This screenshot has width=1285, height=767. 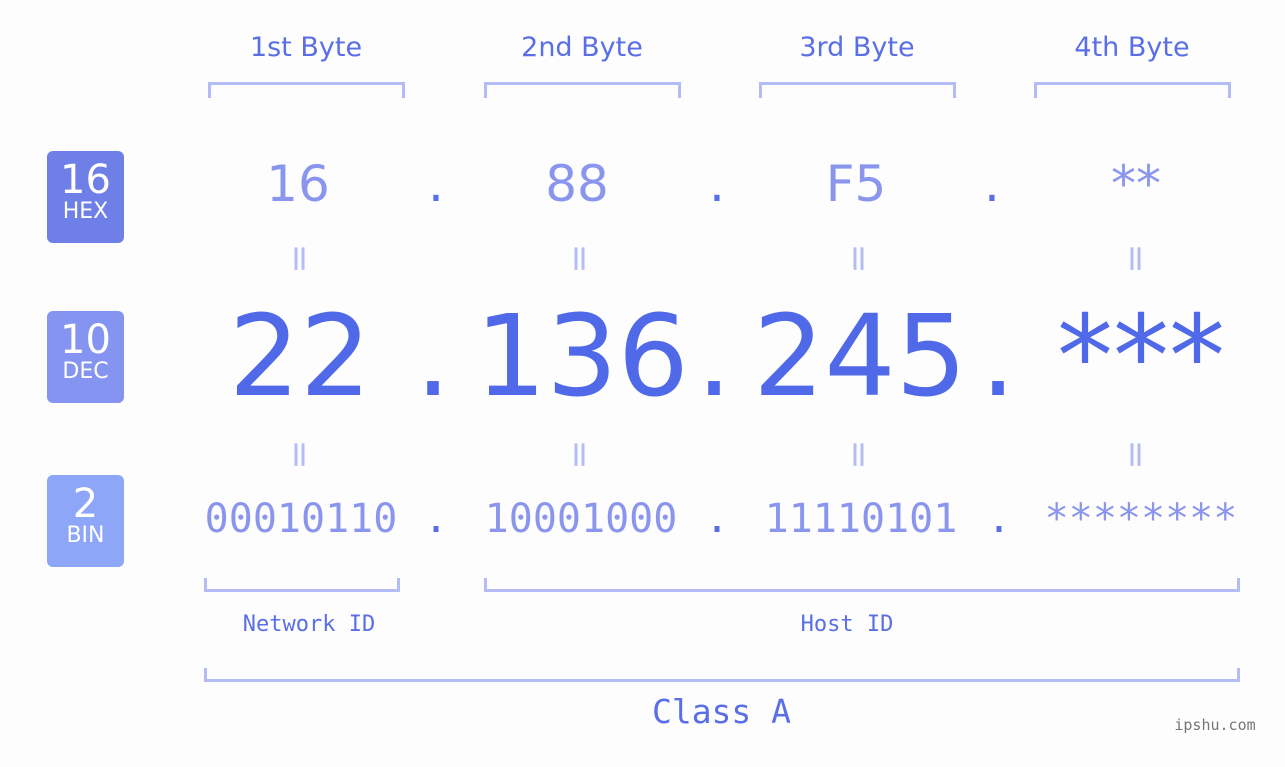 What do you see at coordinates (306, 47) in the screenshot?
I see `byte-header-1: 1st Byte` at bounding box center [306, 47].